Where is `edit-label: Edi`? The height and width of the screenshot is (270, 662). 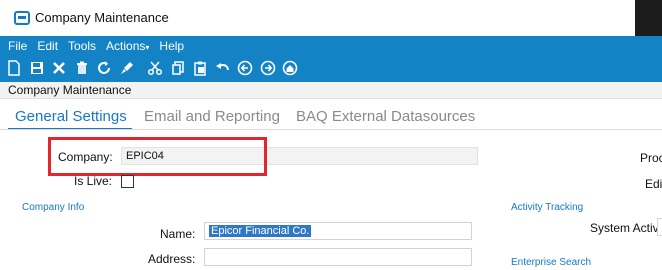 edit-label: Edi is located at coordinates (653, 184).